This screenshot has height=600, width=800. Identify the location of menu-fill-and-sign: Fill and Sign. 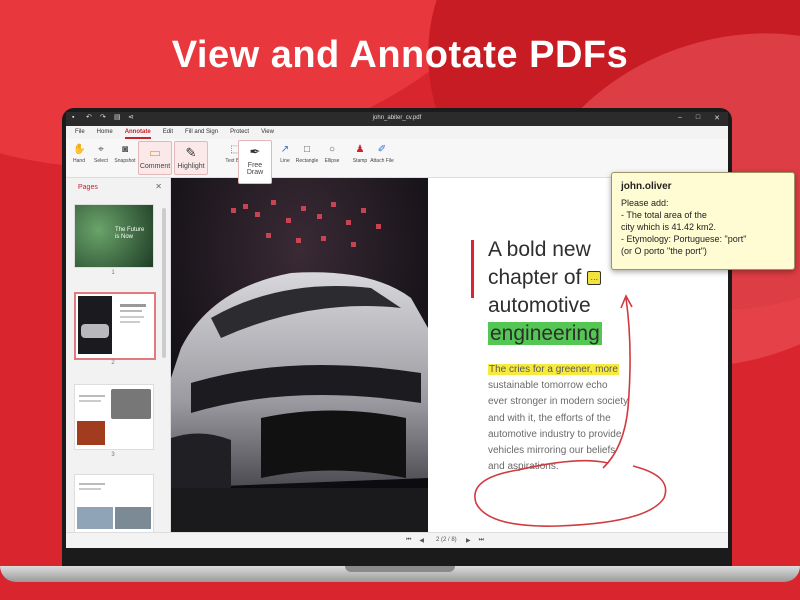
(201, 132).